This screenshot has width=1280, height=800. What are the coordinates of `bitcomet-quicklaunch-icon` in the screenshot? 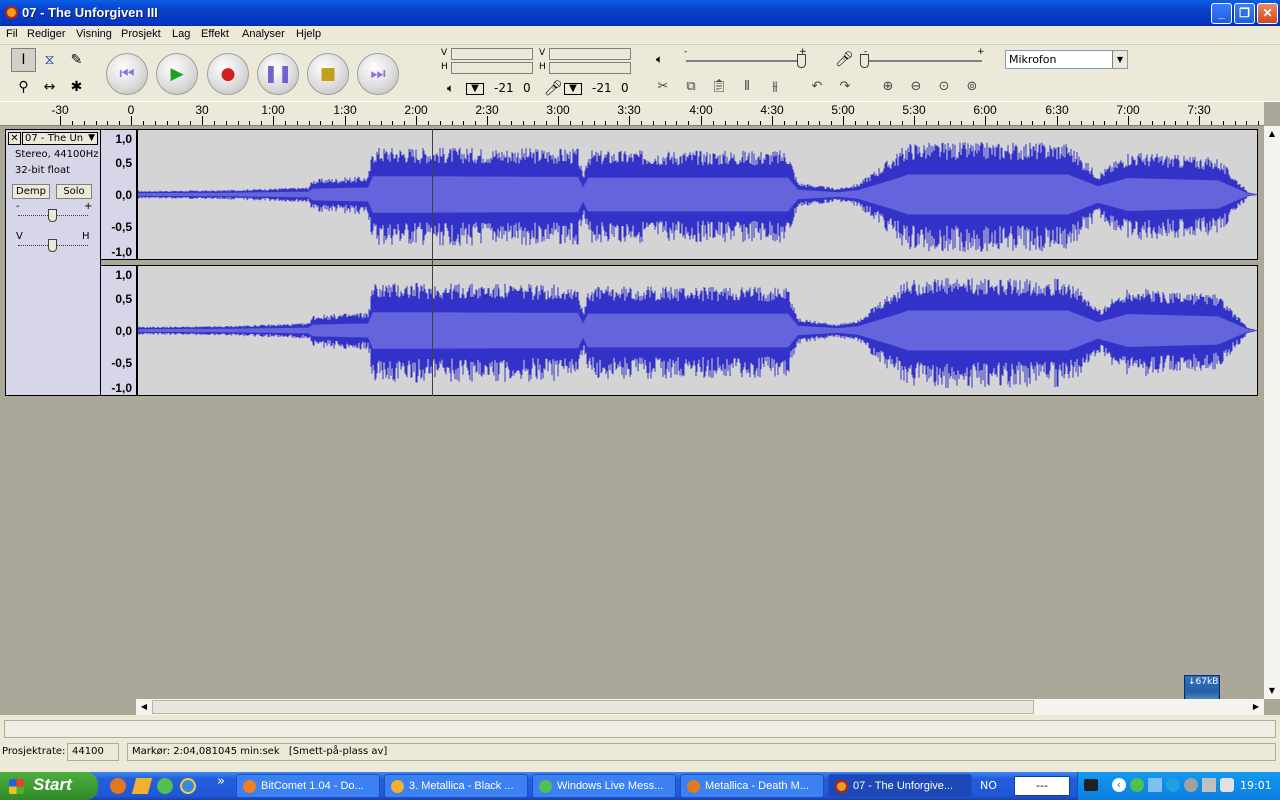 It's located at (142, 786).